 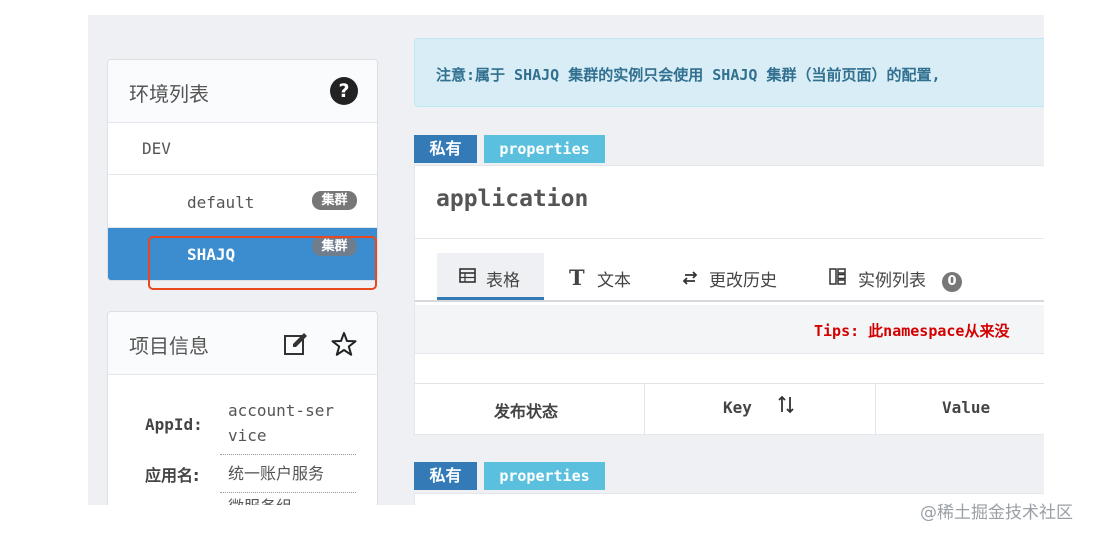 I want to click on env-list-header: 环境列表 ?, so click(x=242, y=91).